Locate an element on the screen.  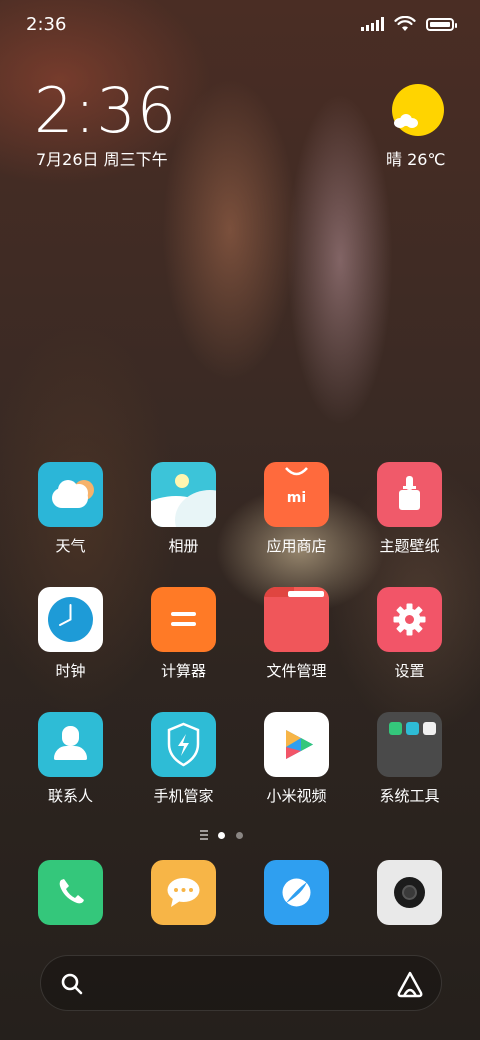
contacts-icon is located at coordinates (70, 744).